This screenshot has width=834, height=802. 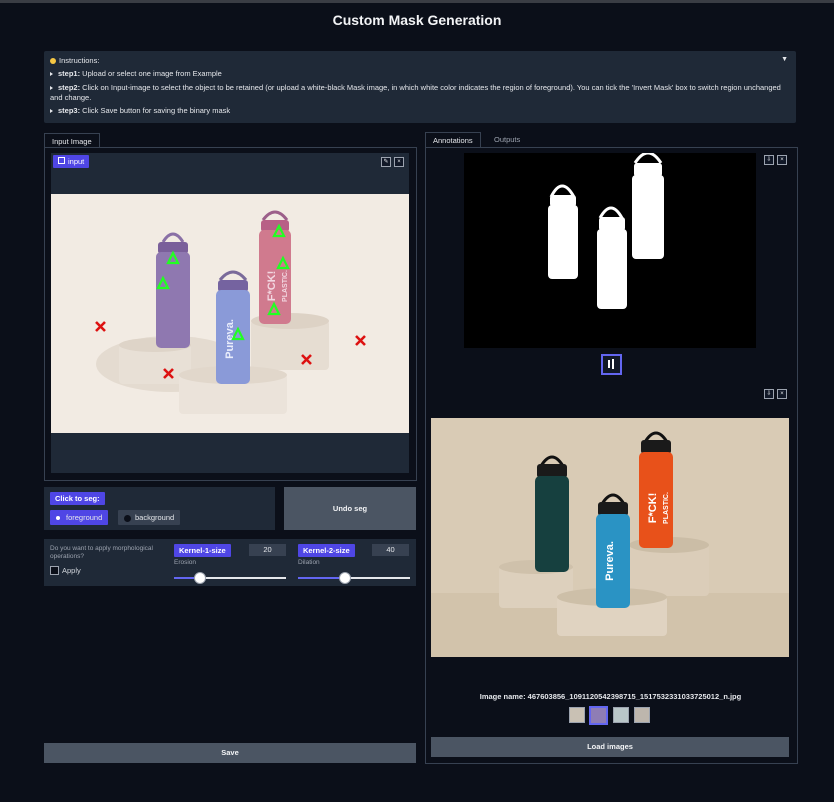 I want to click on mask-thumbnail-icon, so click(x=611, y=364).